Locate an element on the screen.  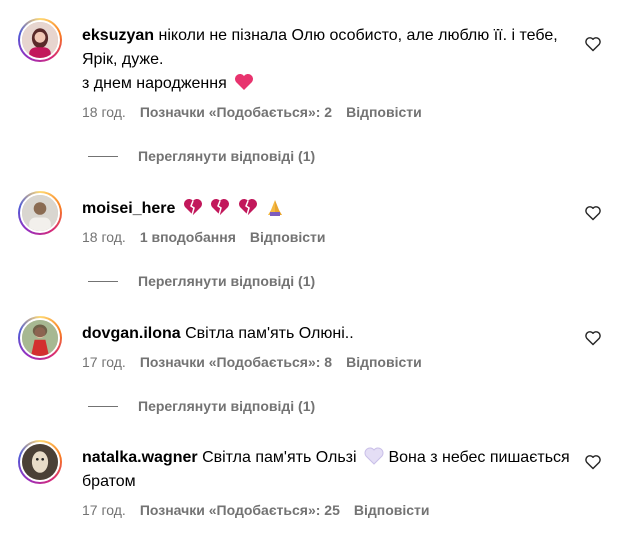
comment-text: dovgan.ilona Світла пам'ять Олюні.. is located at coordinates (330, 334).